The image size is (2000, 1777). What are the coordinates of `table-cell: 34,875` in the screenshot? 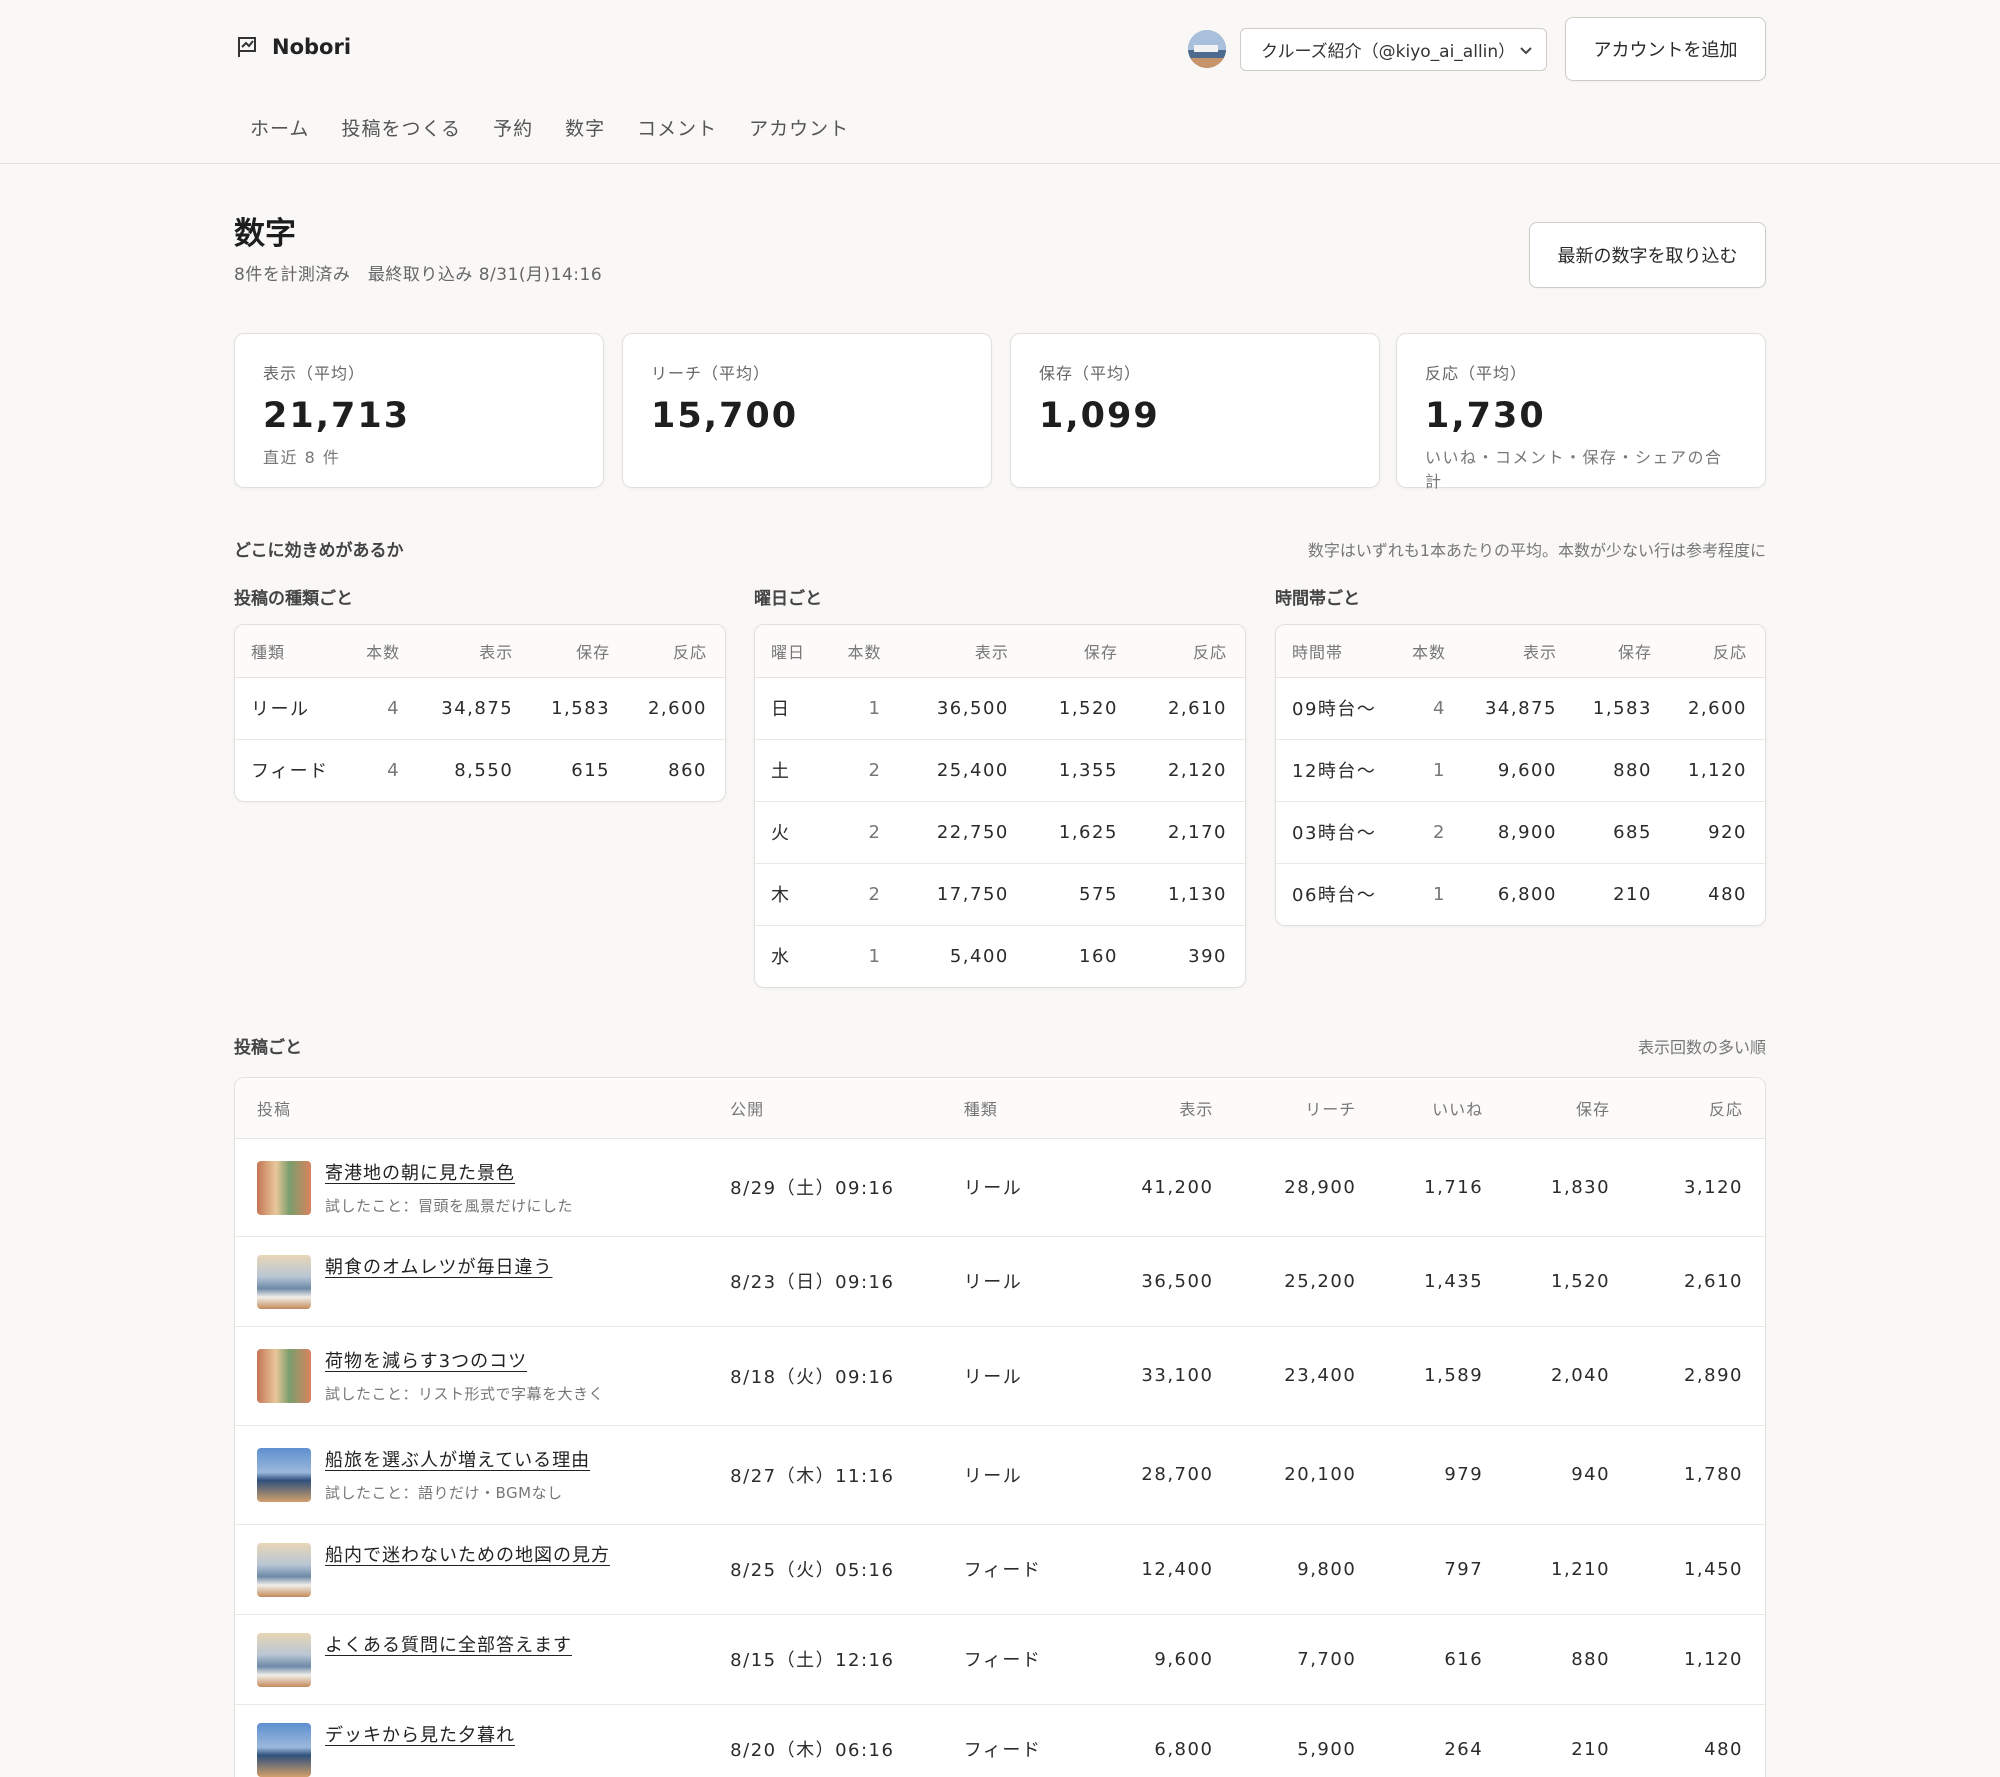 It's located at (475, 708).